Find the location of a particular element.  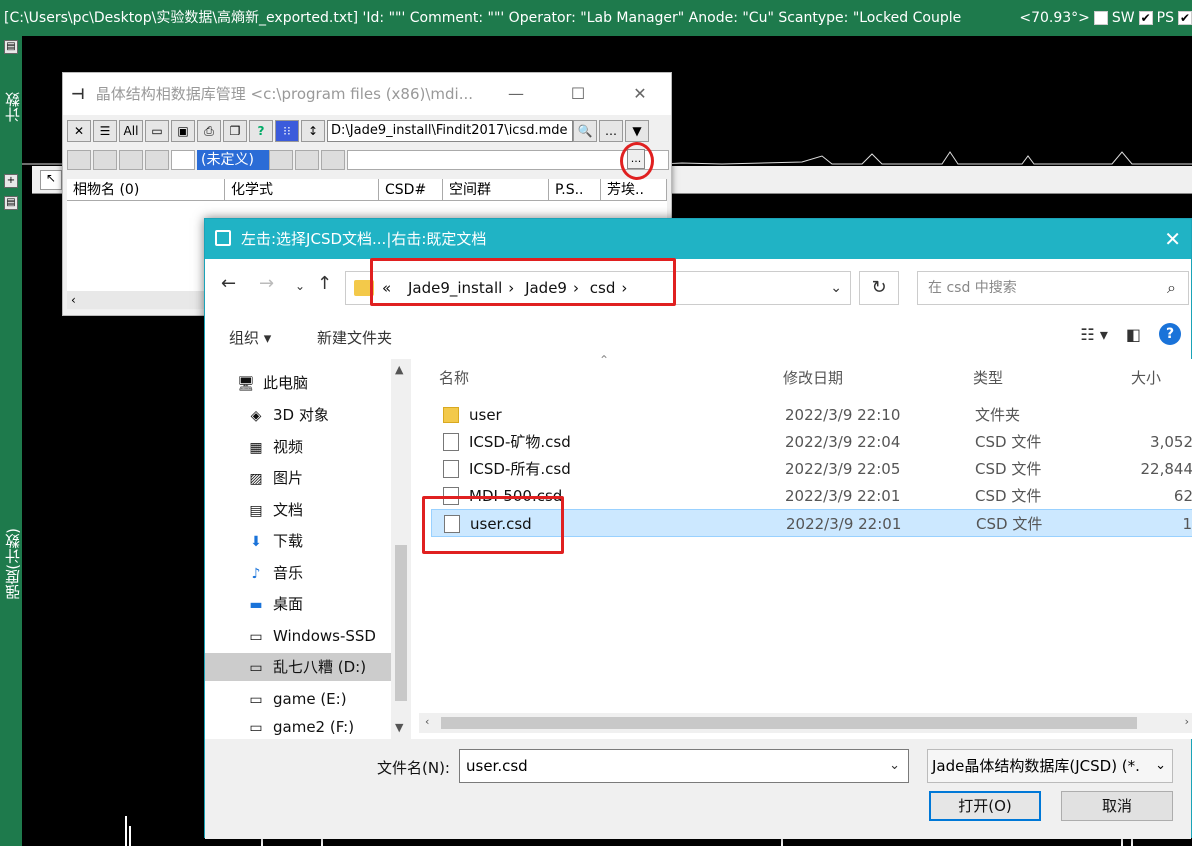

file-type-filter: Jade晶体结构数据库(JCSD) (*. ⌄ is located at coordinates (1050, 766).